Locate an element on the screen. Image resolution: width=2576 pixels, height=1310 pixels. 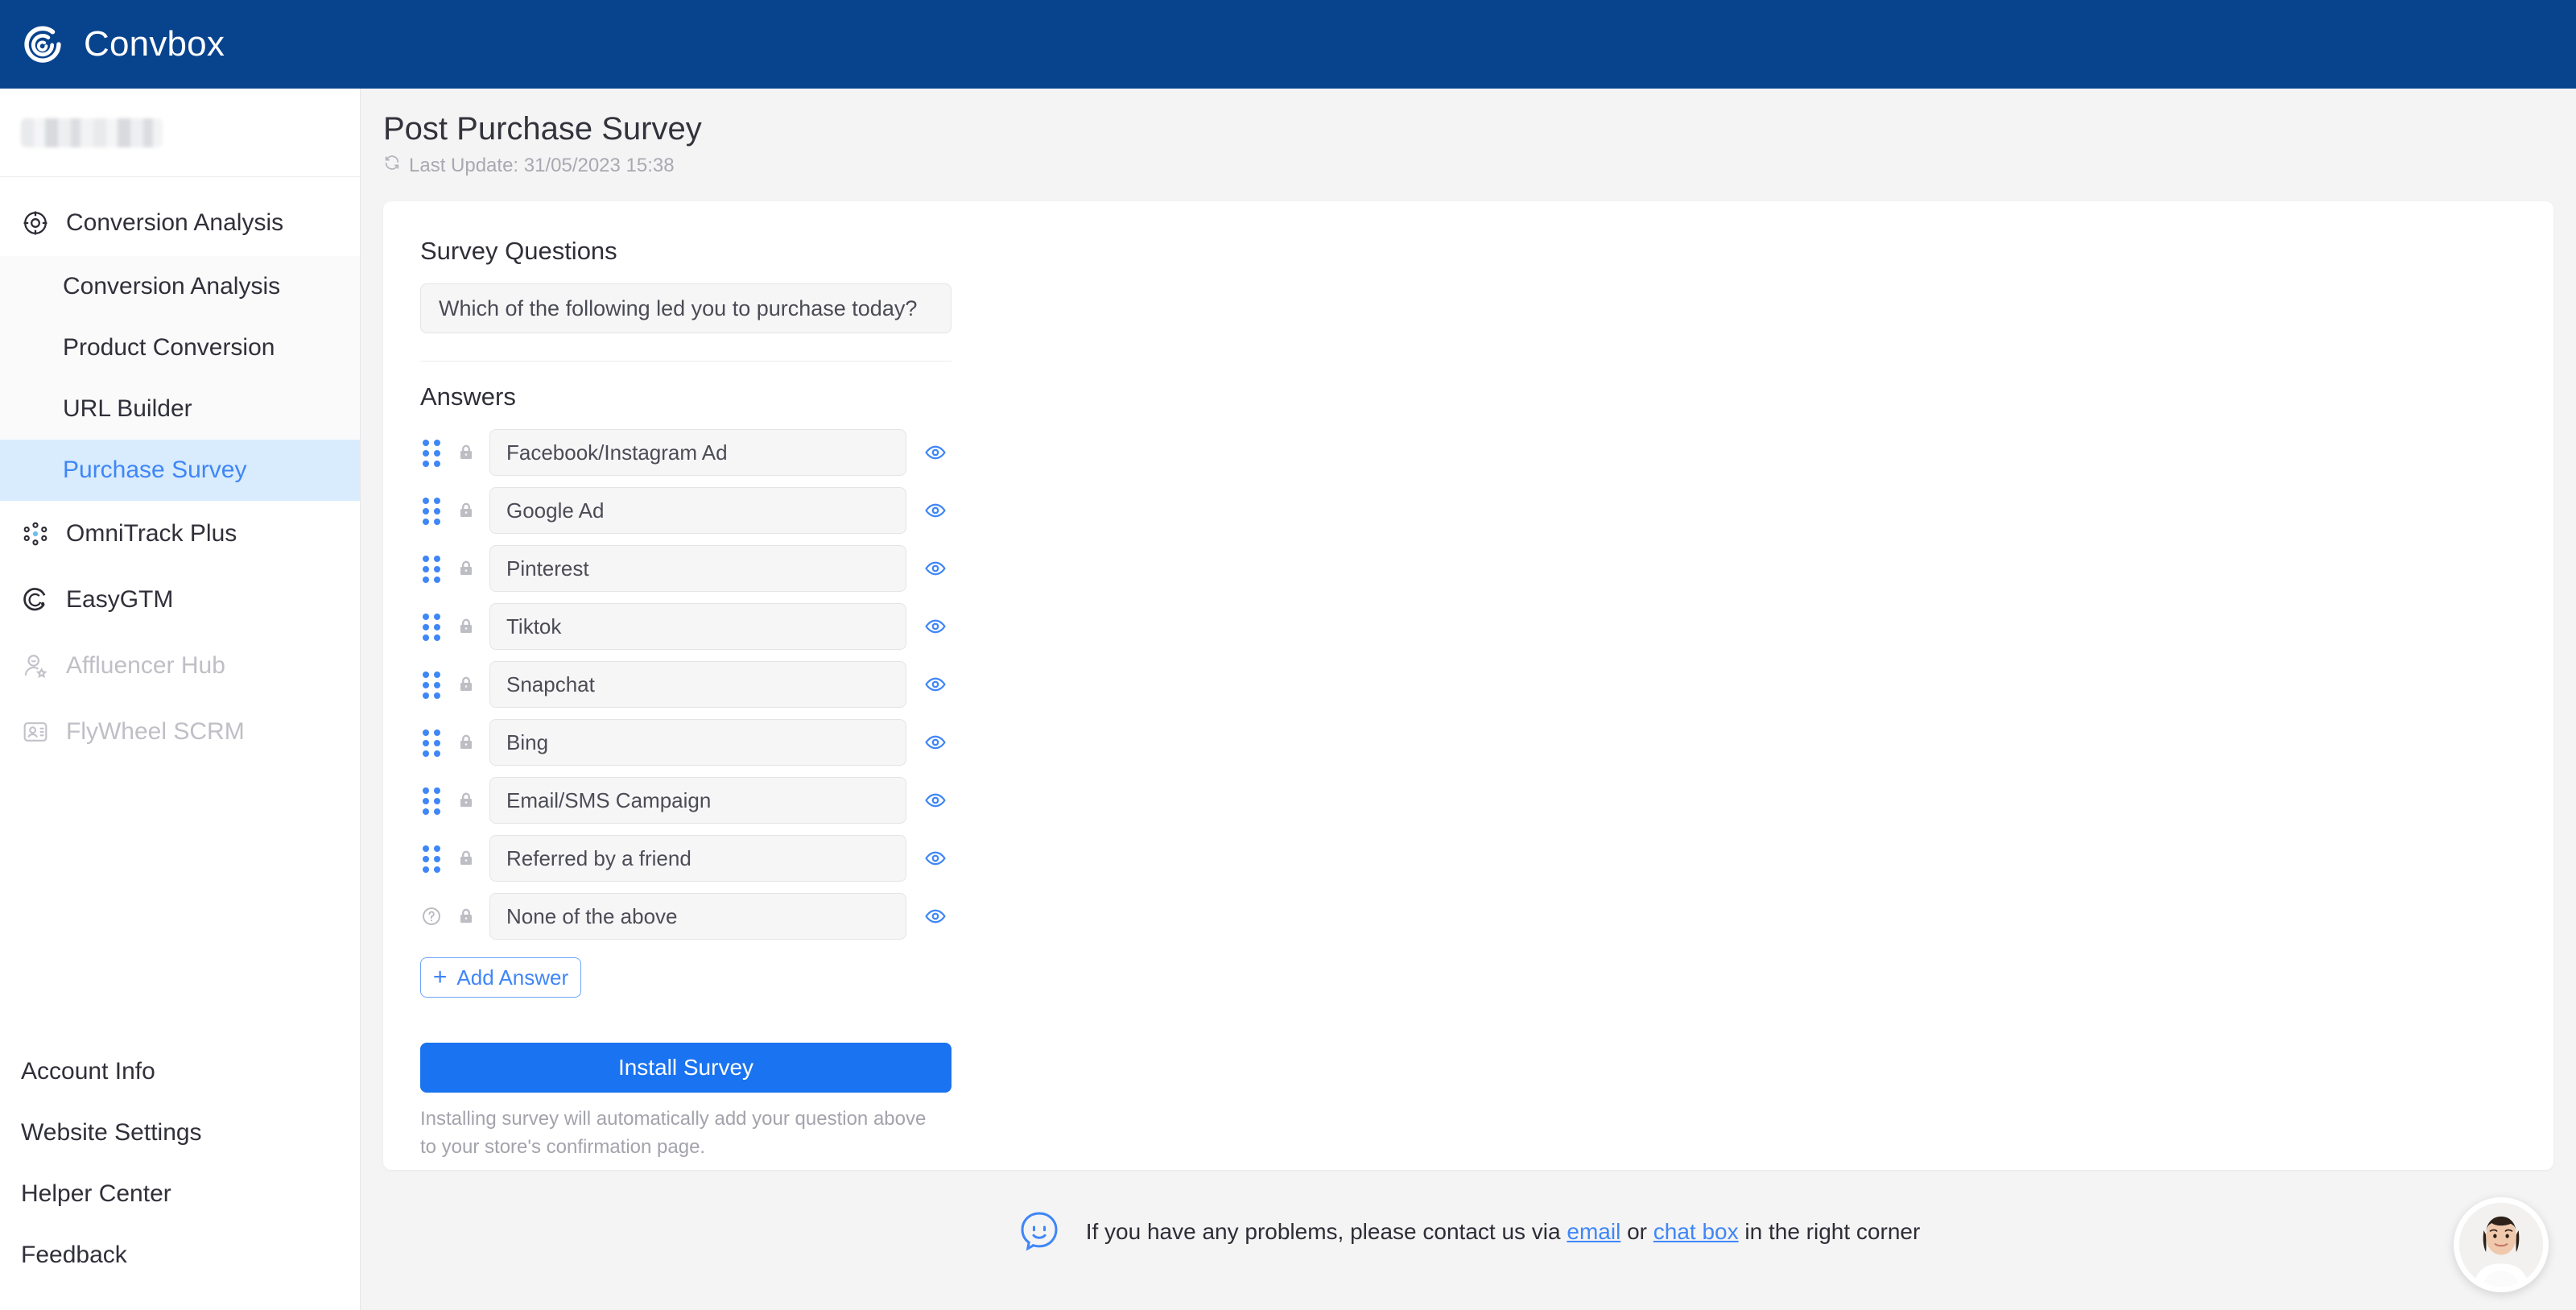
answer-input: Email/SMS Campaign is located at coordinates (697, 800).